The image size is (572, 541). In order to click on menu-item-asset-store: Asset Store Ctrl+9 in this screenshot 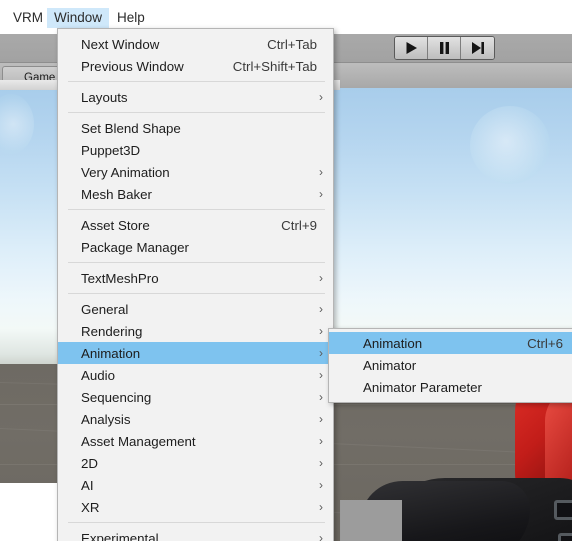, I will do `click(195, 225)`.